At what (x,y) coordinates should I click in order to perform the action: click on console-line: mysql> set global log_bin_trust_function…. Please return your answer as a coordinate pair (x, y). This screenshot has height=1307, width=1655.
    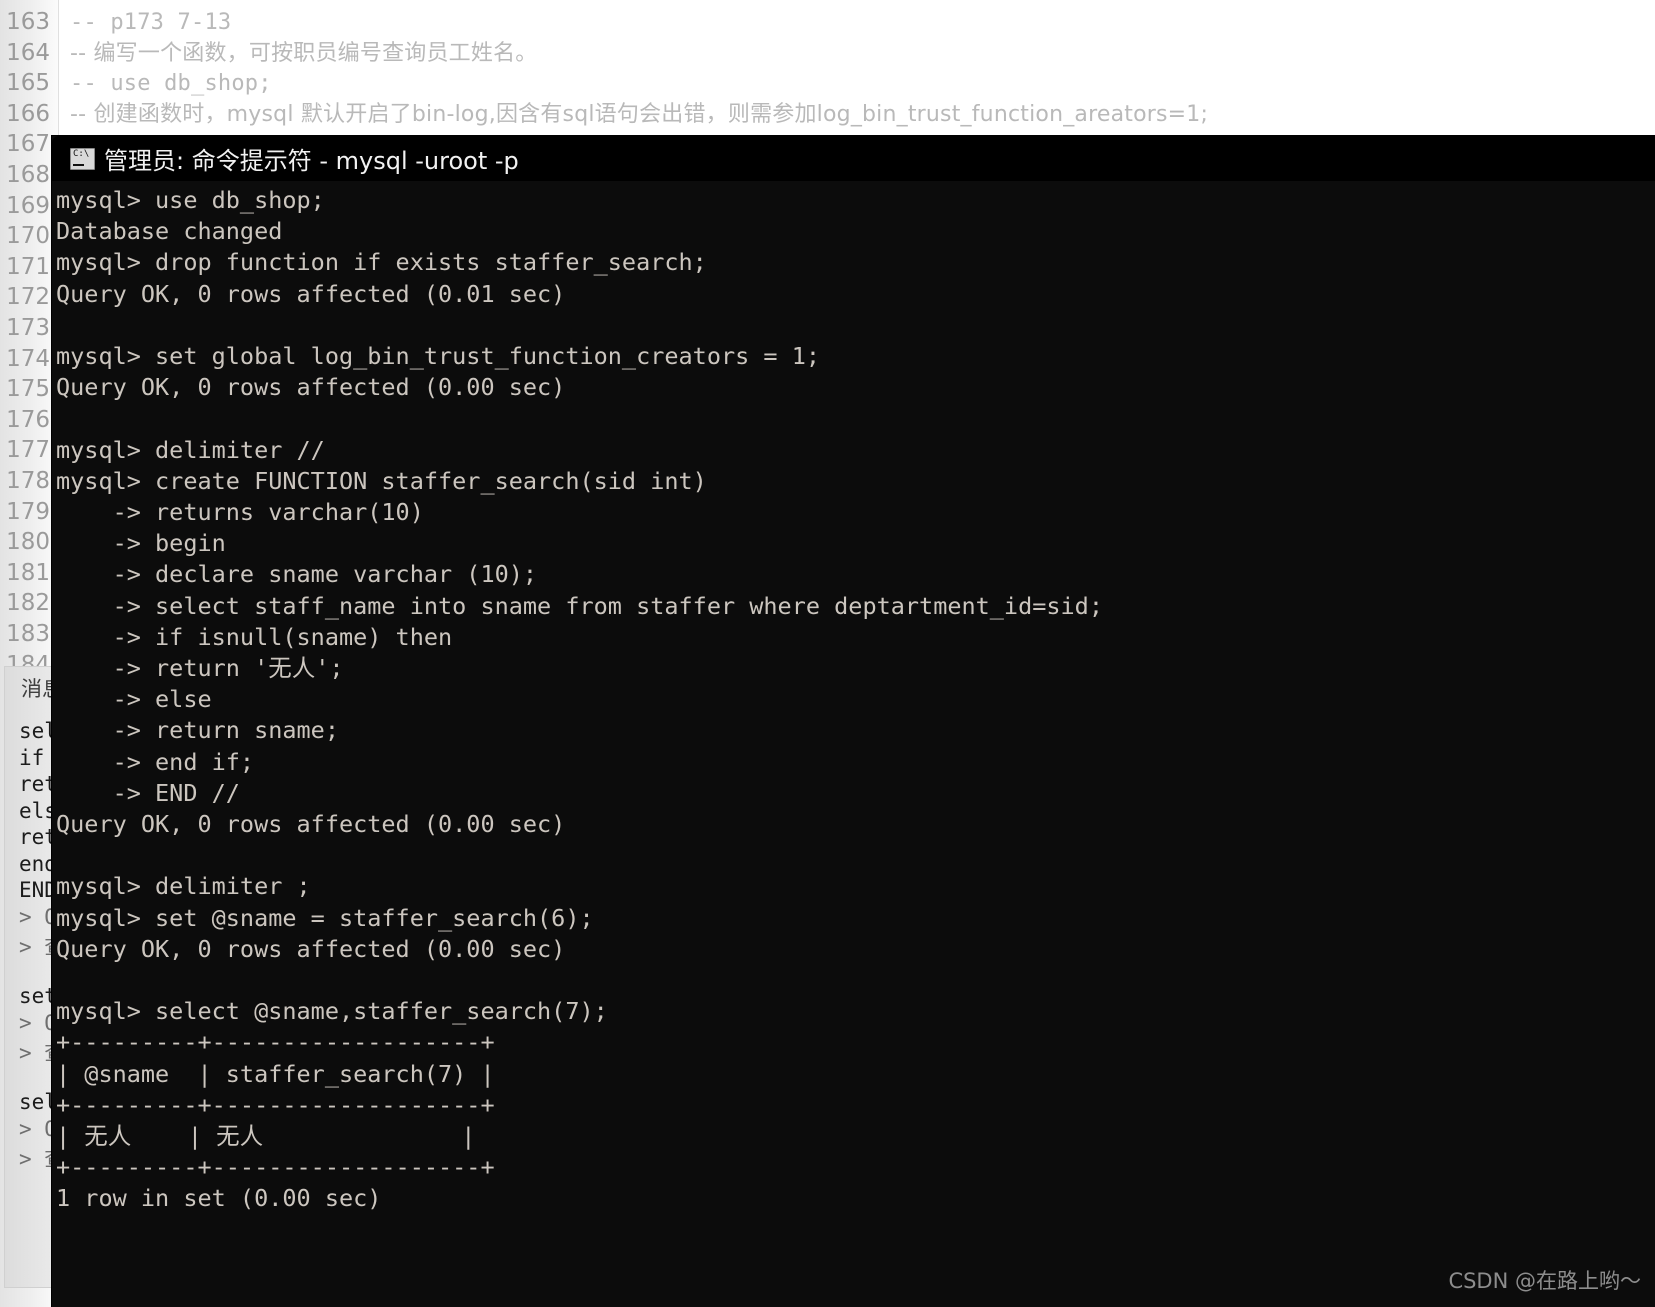
    Looking at the image, I should click on (438, 356).